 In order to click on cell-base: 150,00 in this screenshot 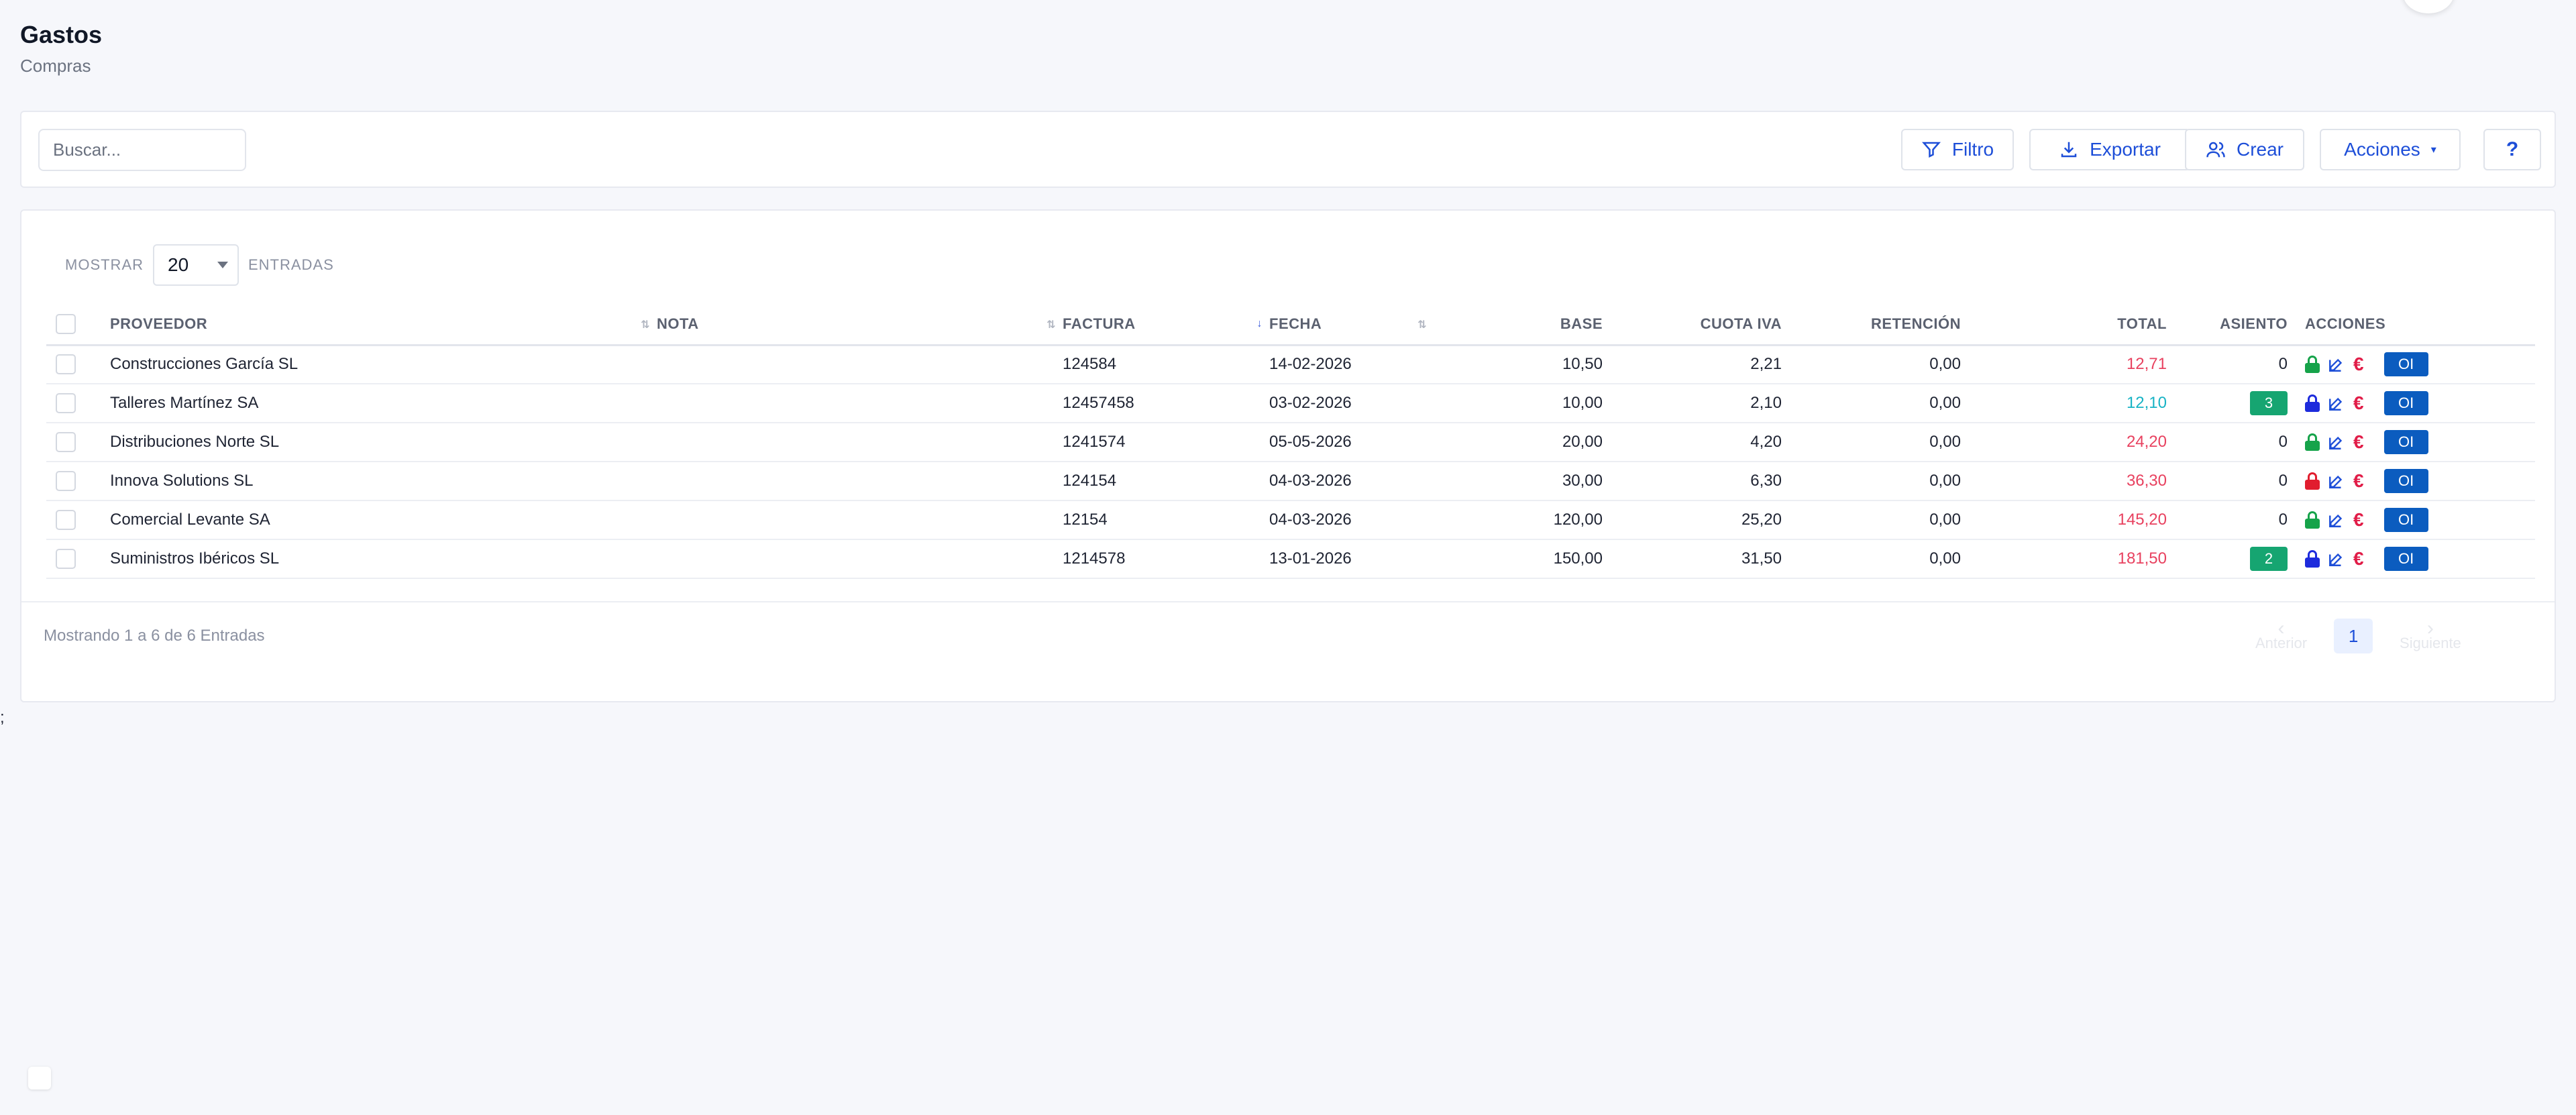, I will do `click(1518, 559)`.